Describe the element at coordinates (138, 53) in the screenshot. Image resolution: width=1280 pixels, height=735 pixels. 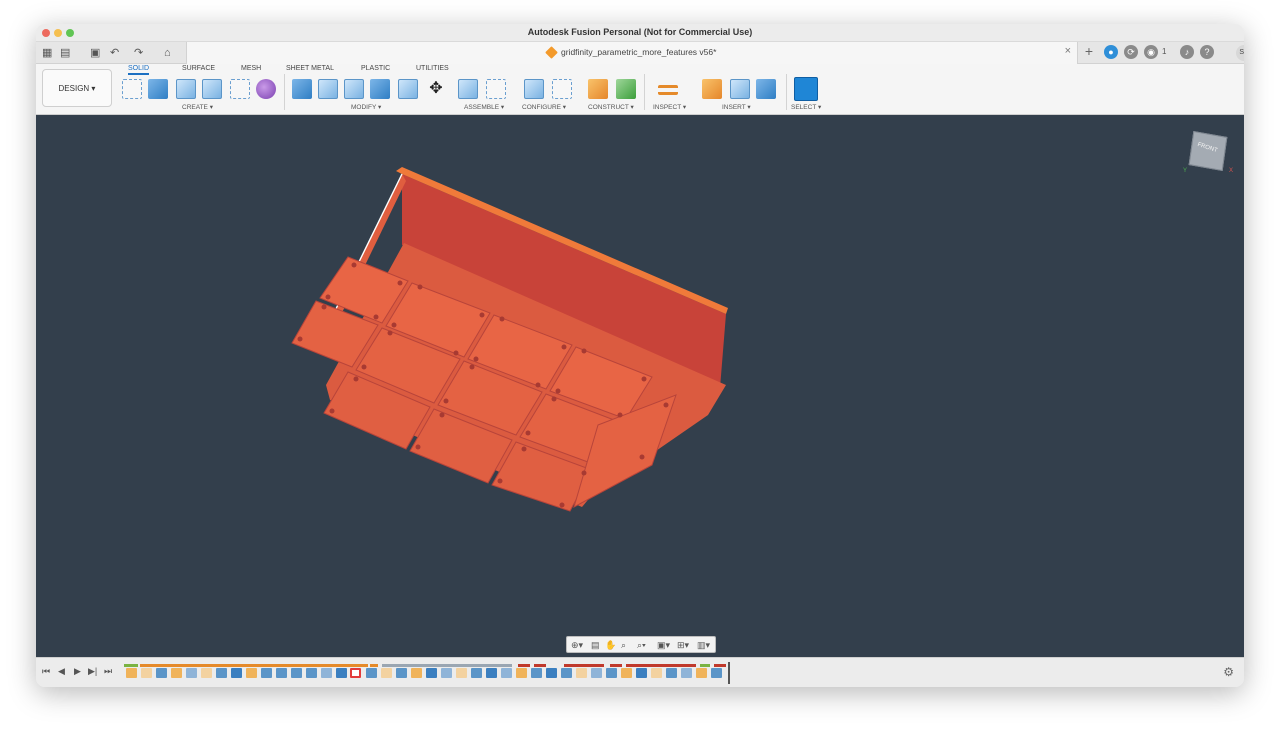
I see `redo-icon: ↷` at that location.